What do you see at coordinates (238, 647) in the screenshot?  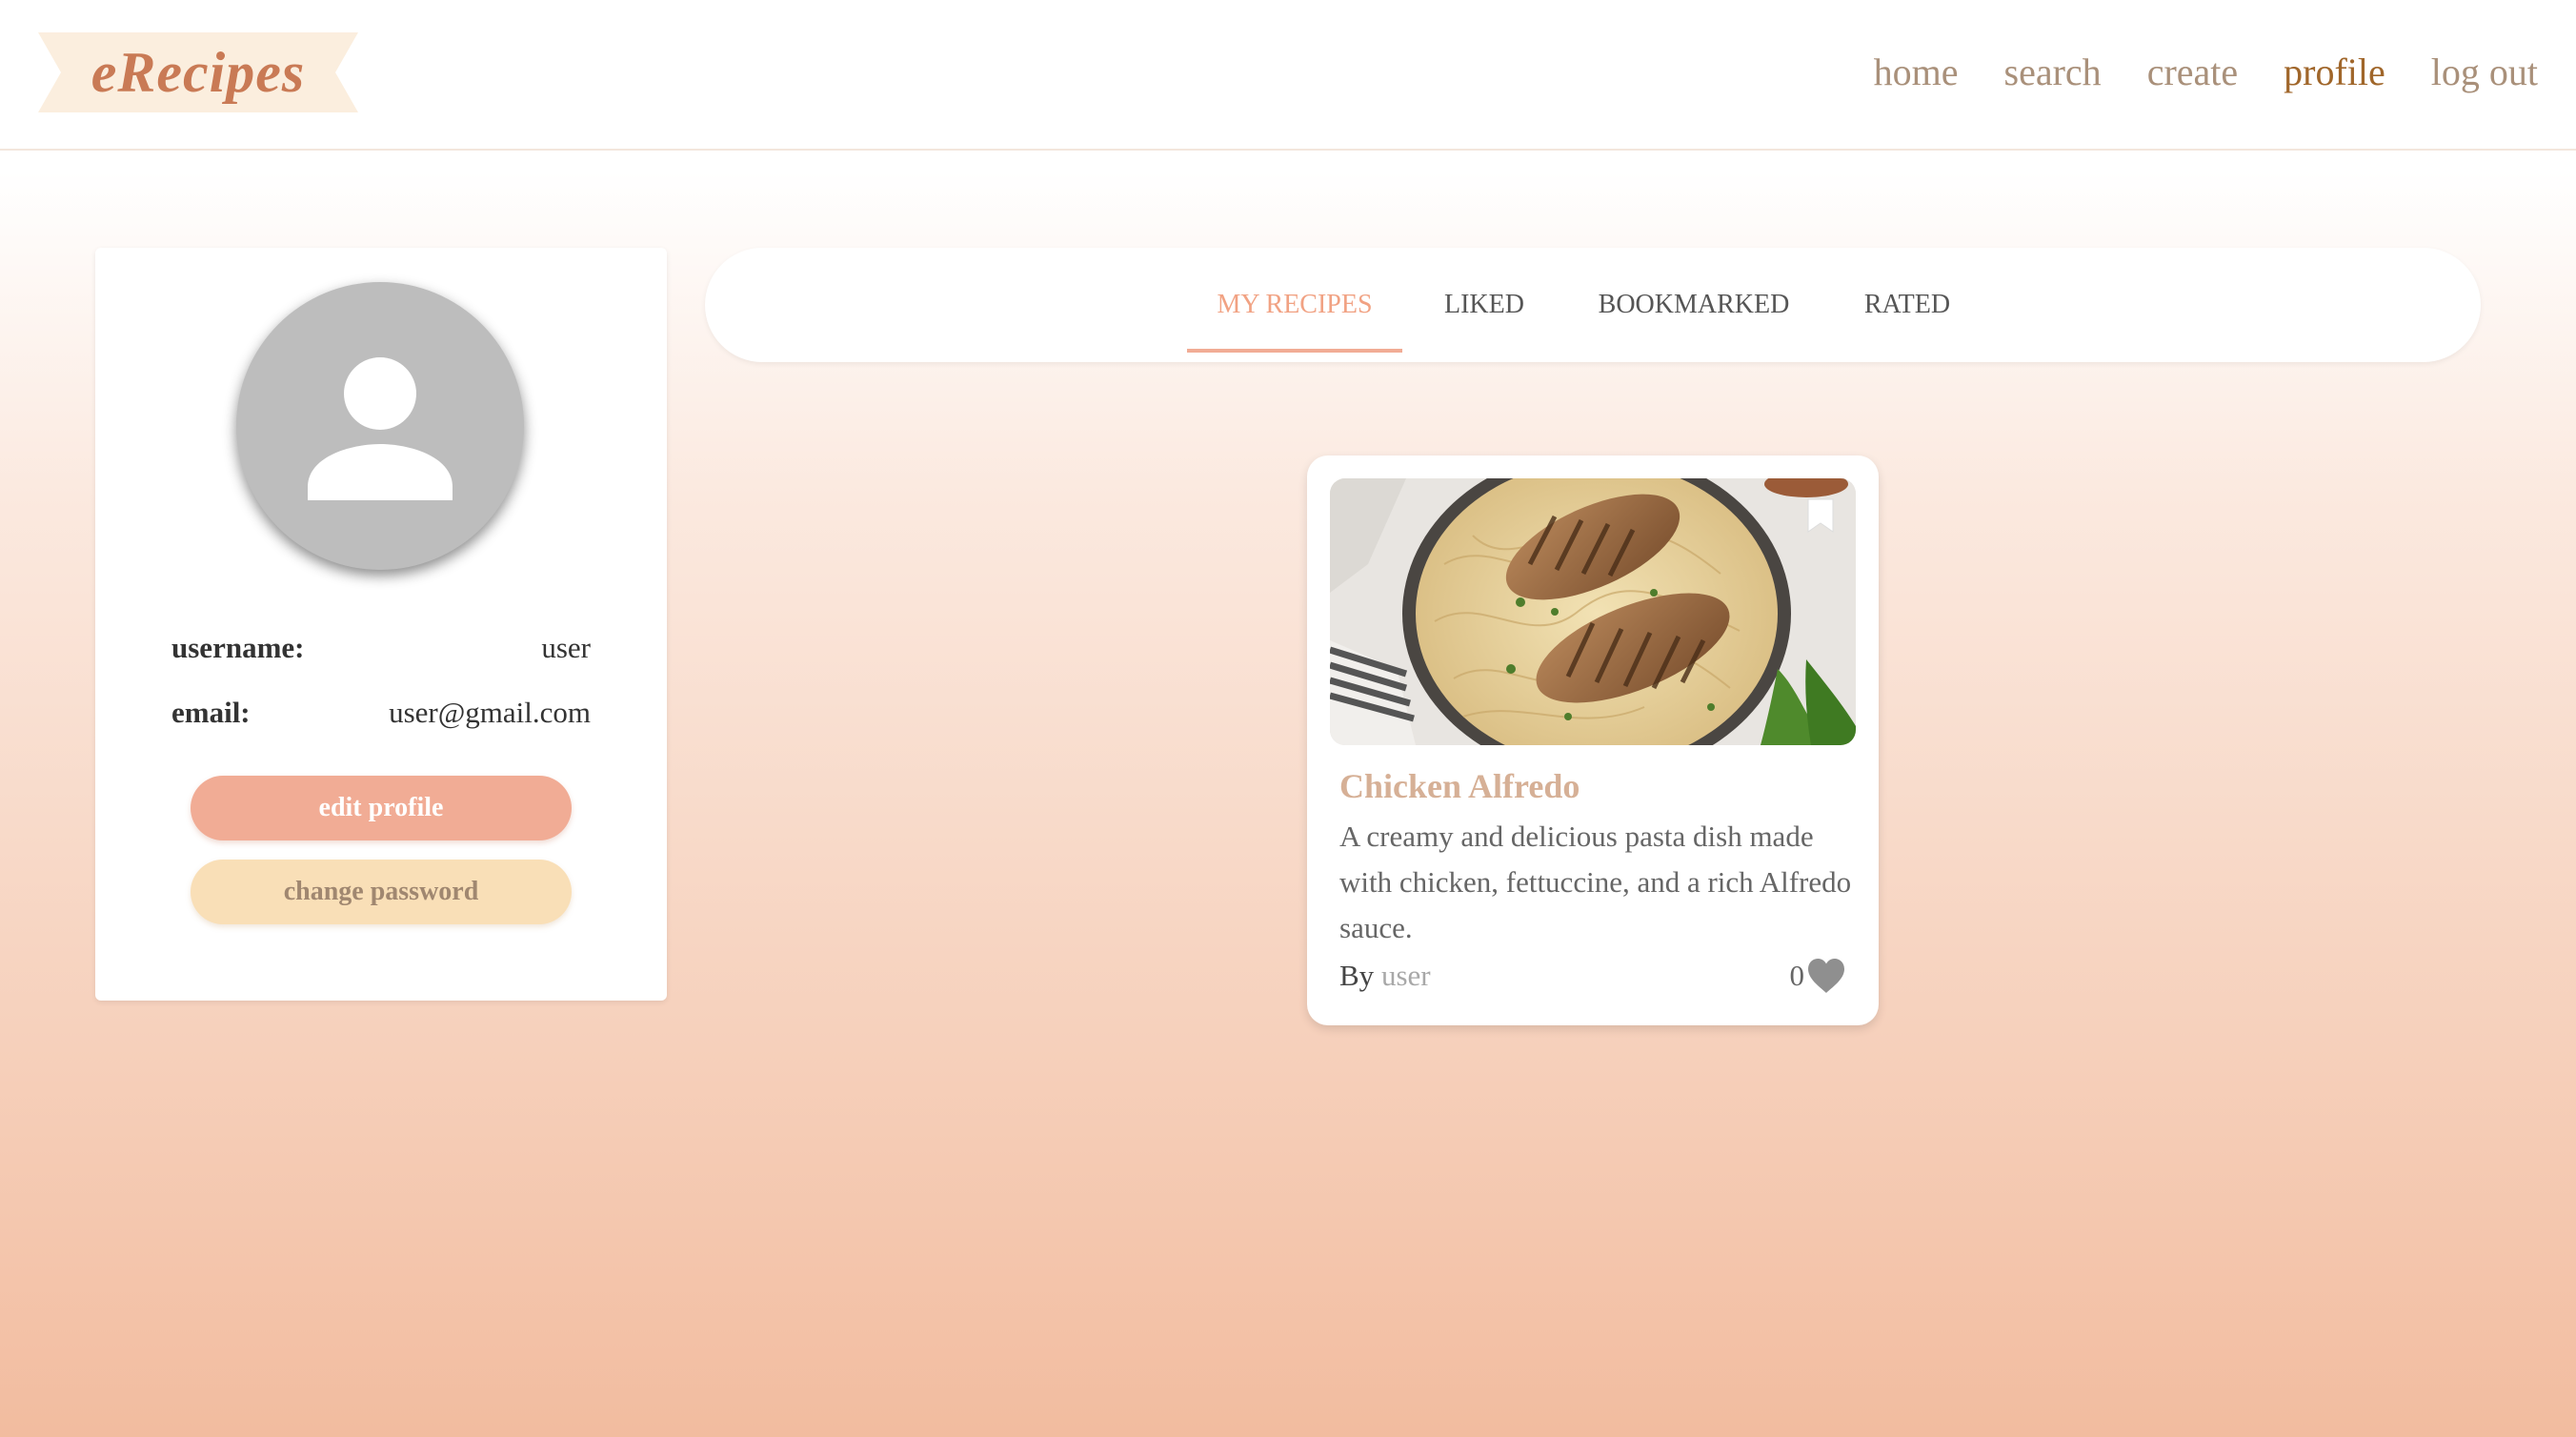 I see `username-label: username:` at bounding box center [238, 647].